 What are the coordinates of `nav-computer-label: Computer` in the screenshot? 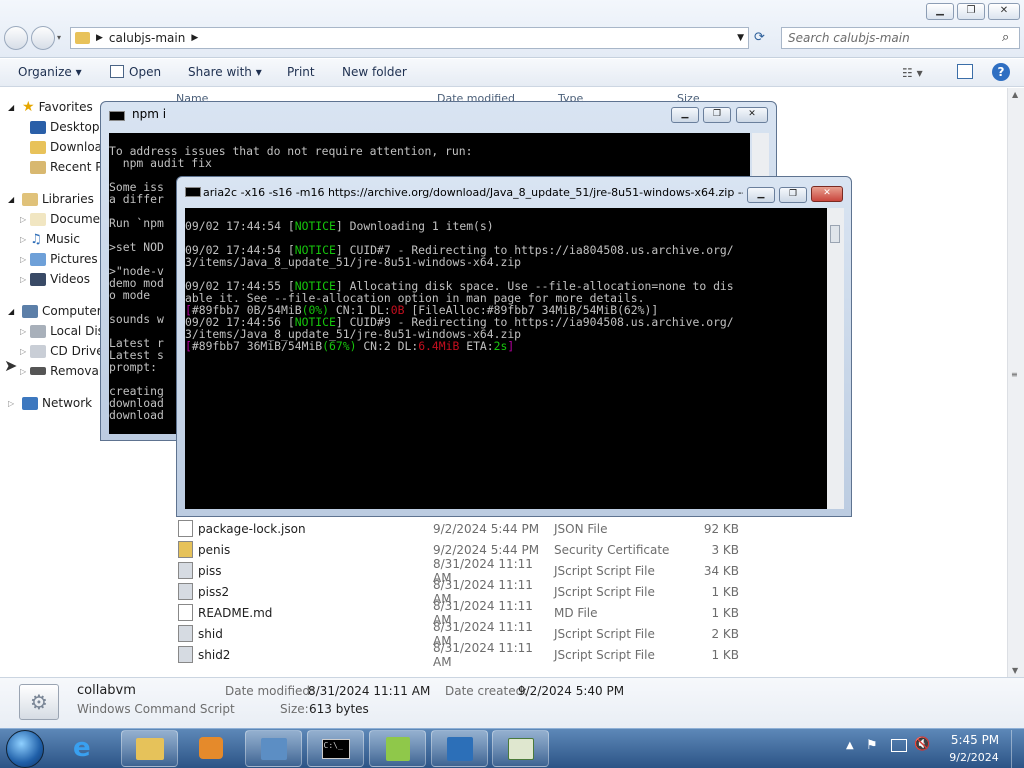 It's located at (72, 311).